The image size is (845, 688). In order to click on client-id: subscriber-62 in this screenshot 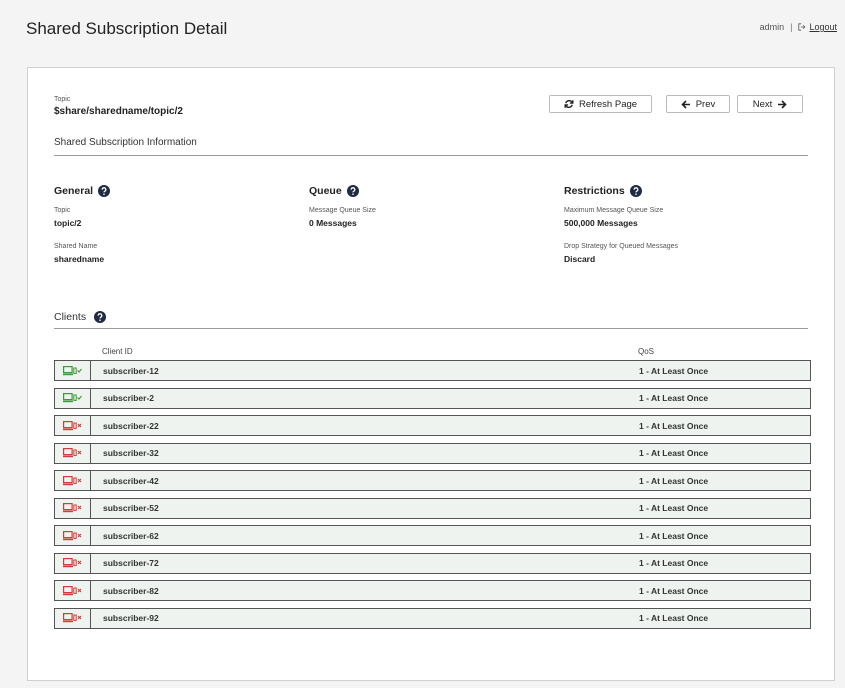, I will do `click(131, 535)`.